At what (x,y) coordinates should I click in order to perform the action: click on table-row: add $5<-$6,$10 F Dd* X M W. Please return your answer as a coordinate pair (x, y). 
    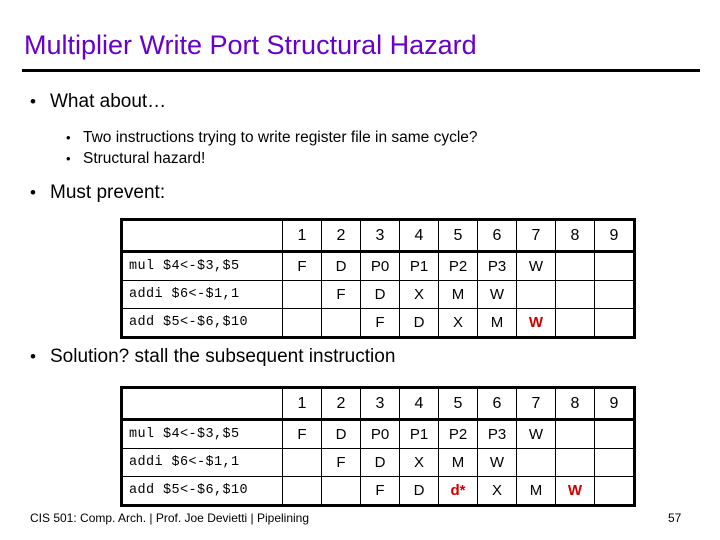
    Looking at the image, I should click on (378, 491).